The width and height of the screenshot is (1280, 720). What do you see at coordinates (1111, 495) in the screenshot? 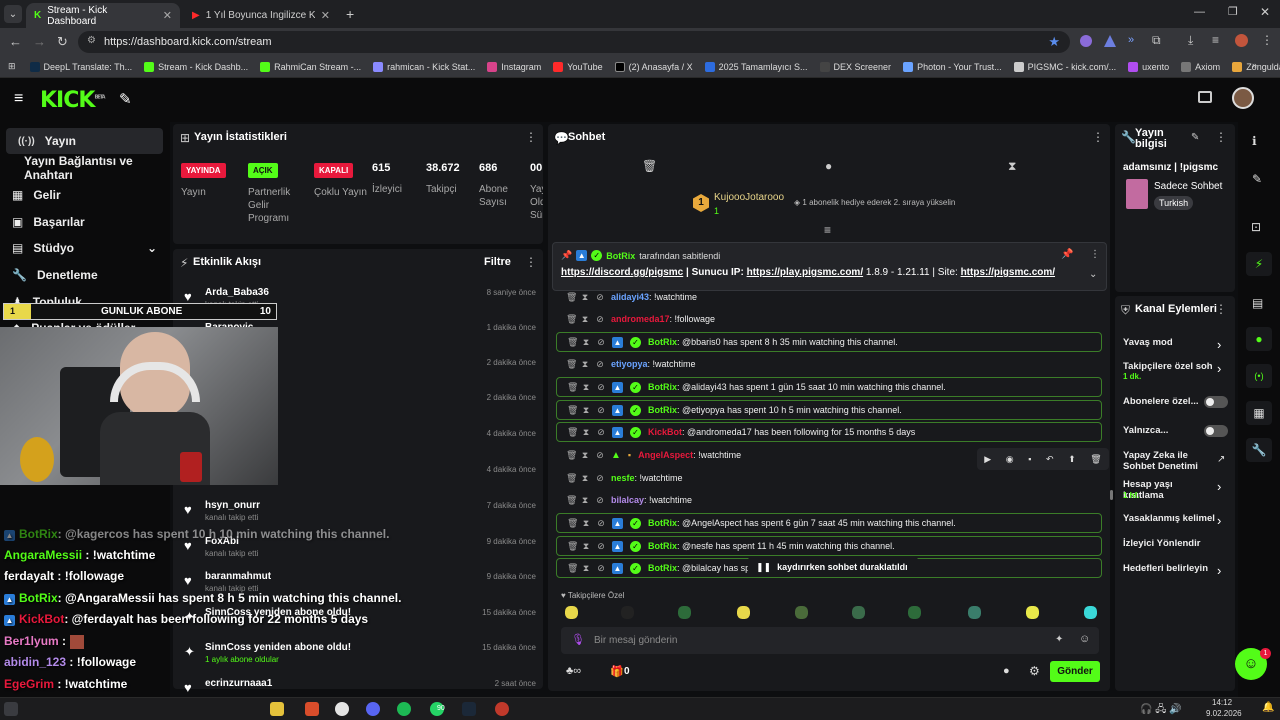
I see `chat-scrollbar` at bounding box center [1111, 495].